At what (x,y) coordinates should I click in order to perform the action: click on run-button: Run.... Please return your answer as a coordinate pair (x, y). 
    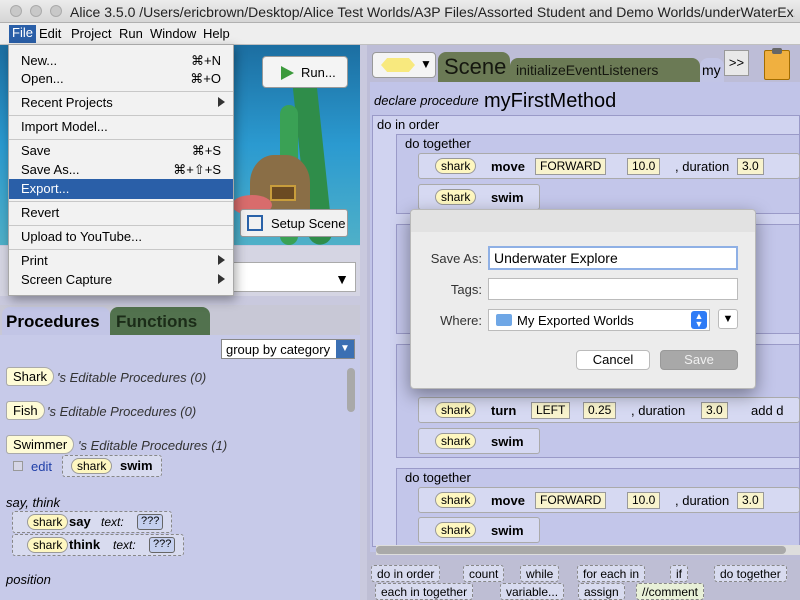
    Looking at the image, I should click on (305, 72).